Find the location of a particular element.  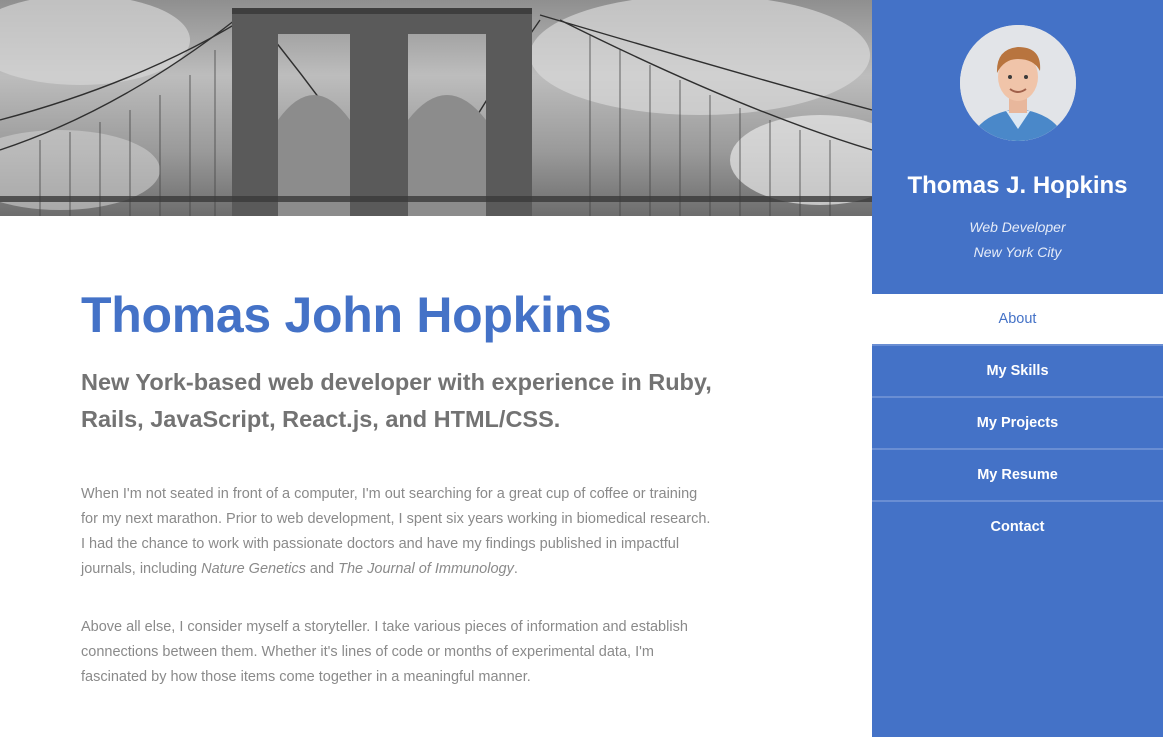

nav-item-about: About is located at coordinates (1017, 320).